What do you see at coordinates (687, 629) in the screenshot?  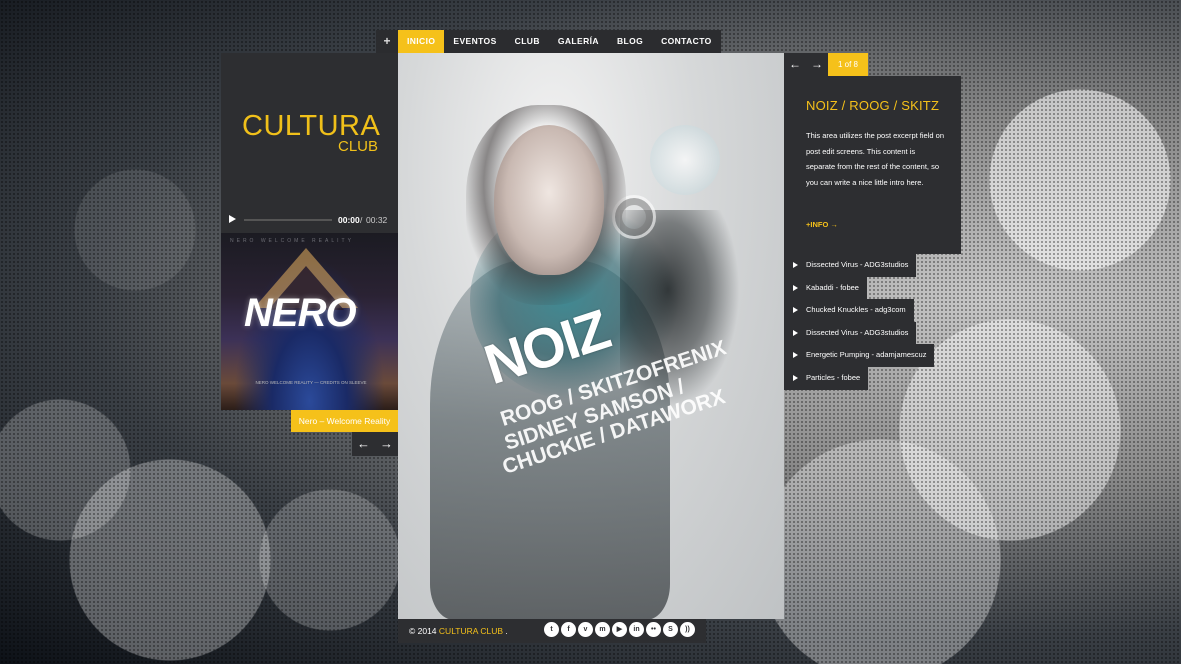 I see `rss-icon: ))` at bounding box center [687, 629].